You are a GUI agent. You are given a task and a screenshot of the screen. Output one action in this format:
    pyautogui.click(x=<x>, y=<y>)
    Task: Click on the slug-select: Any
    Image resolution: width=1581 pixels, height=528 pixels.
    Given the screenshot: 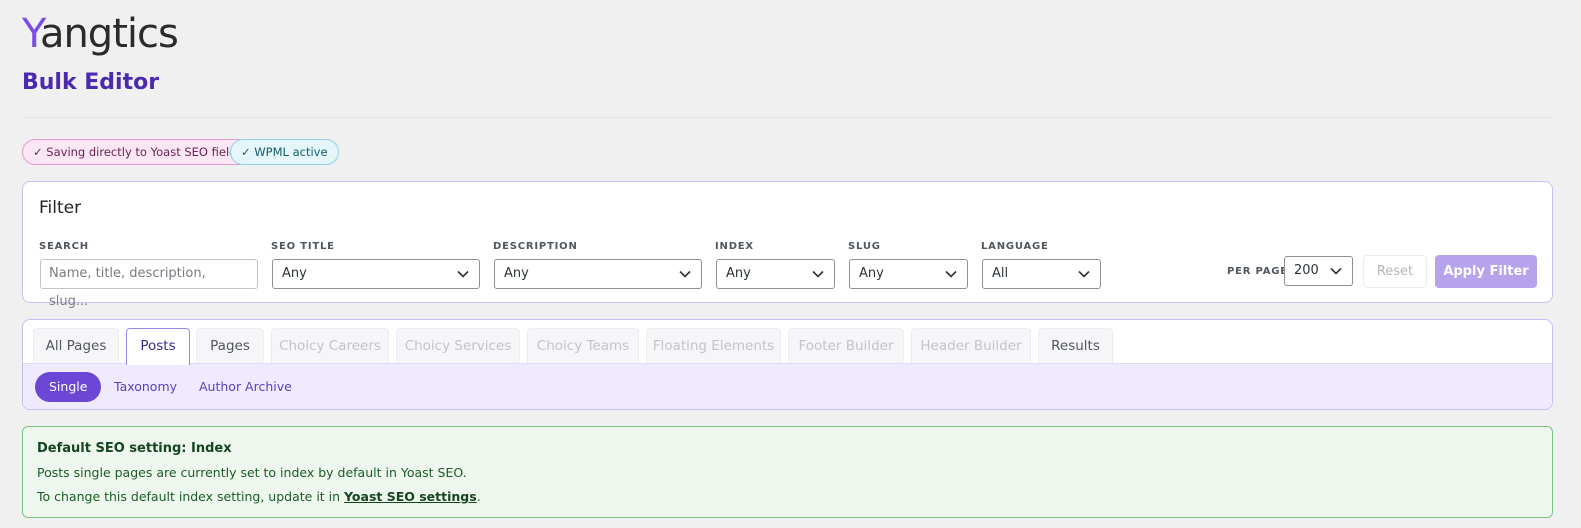 What is the action you would take?
    pyautogui.click(x=908, y=274)
    